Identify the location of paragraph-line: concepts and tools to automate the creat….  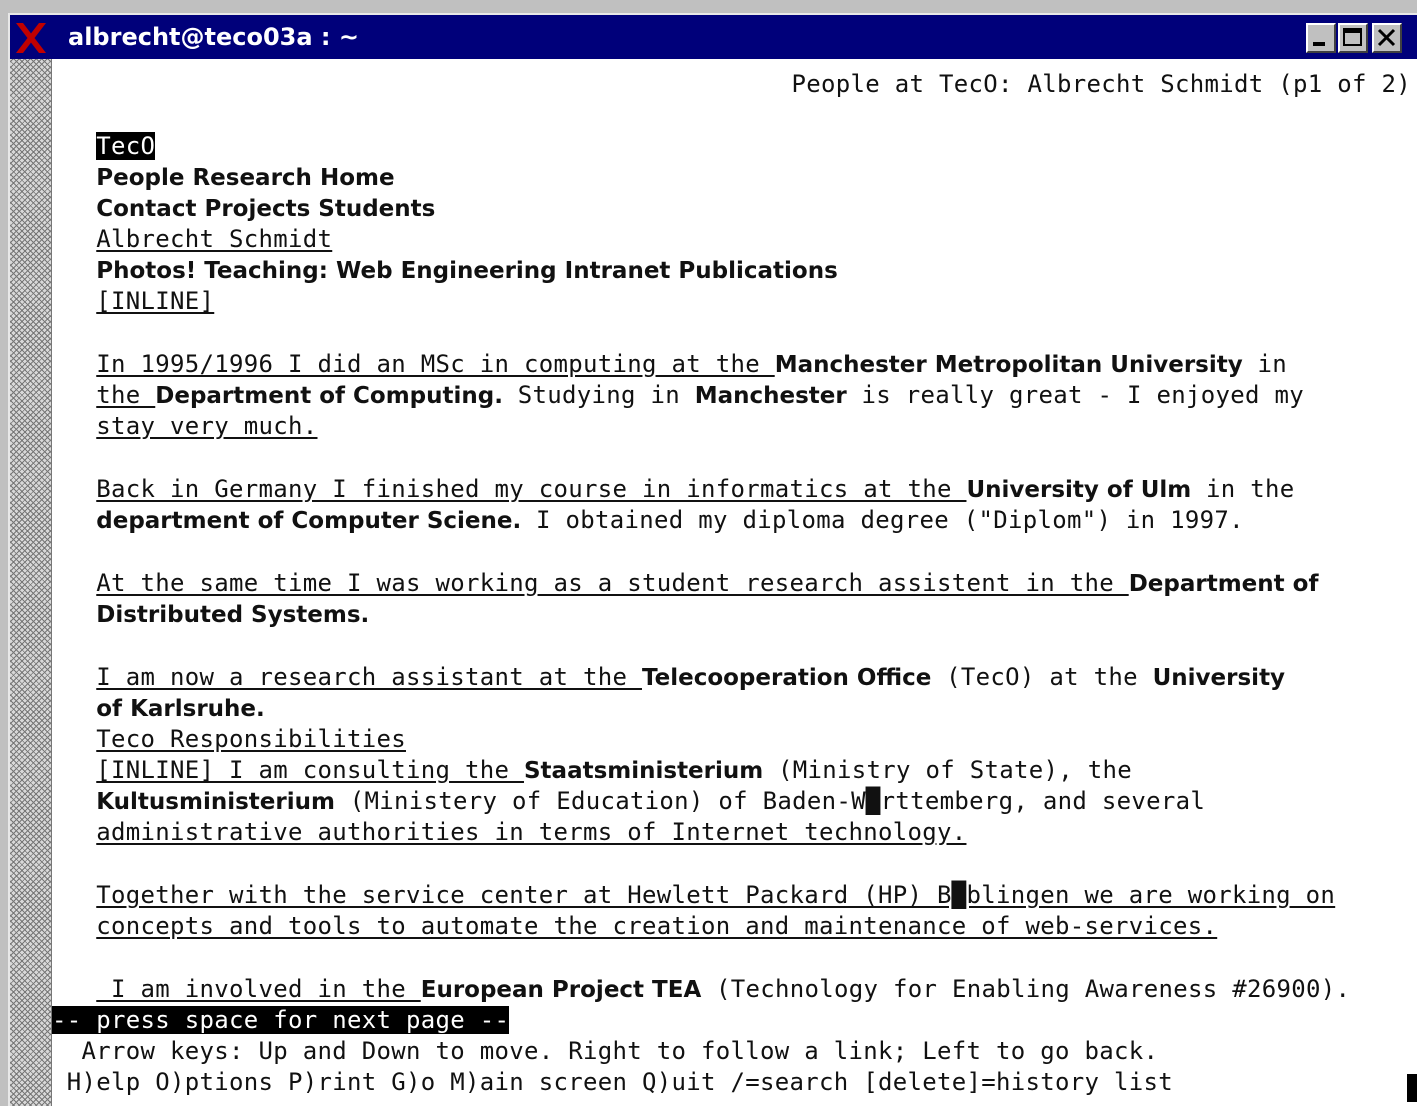
(734, 926).